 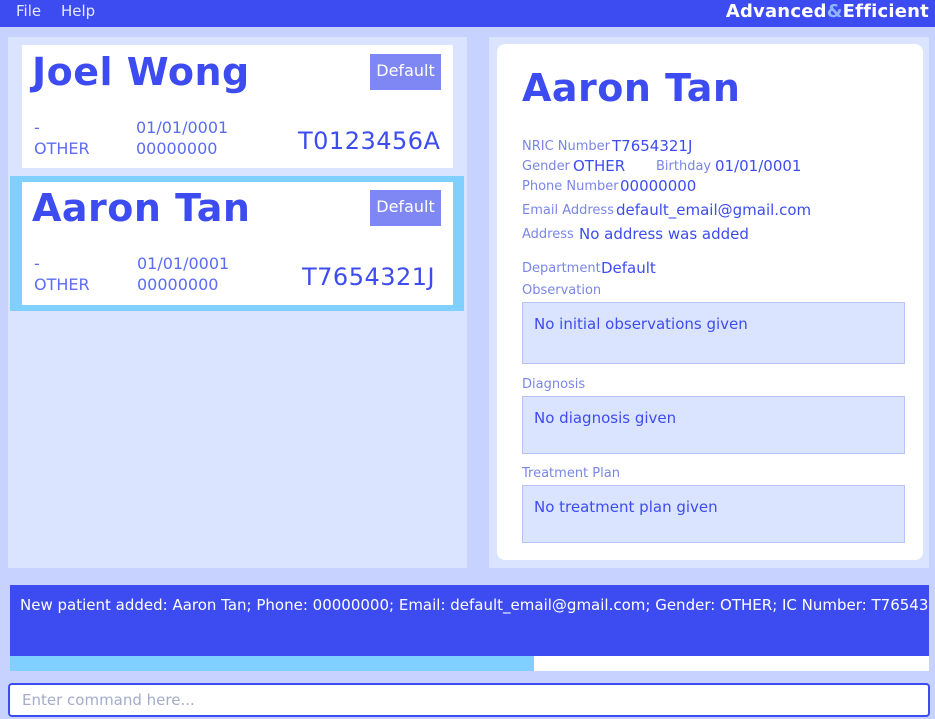 What do you see at coordinates (571, 473) in the screenshot?
I see `treatment-label: Treatment Plan` at bounding box center [571, 473].